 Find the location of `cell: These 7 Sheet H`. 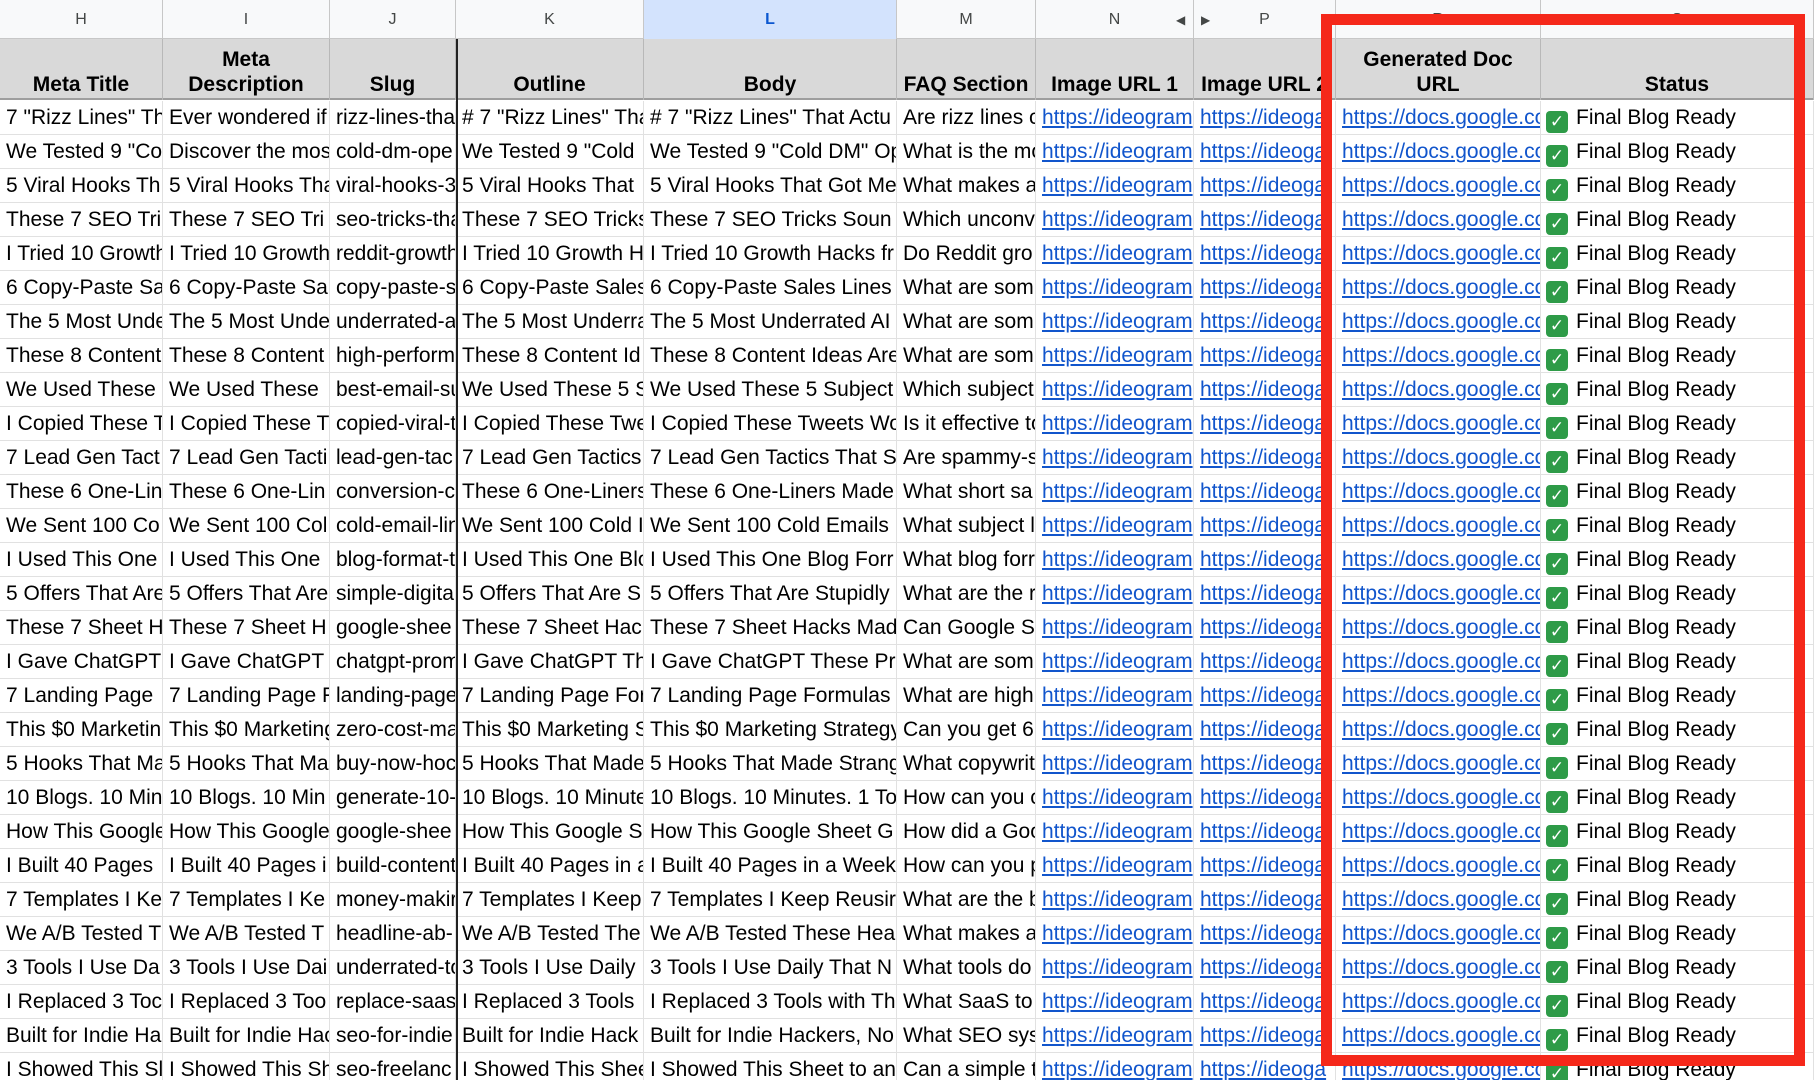

cell: These 7 Sheet H is located at coordinates (81, 628).